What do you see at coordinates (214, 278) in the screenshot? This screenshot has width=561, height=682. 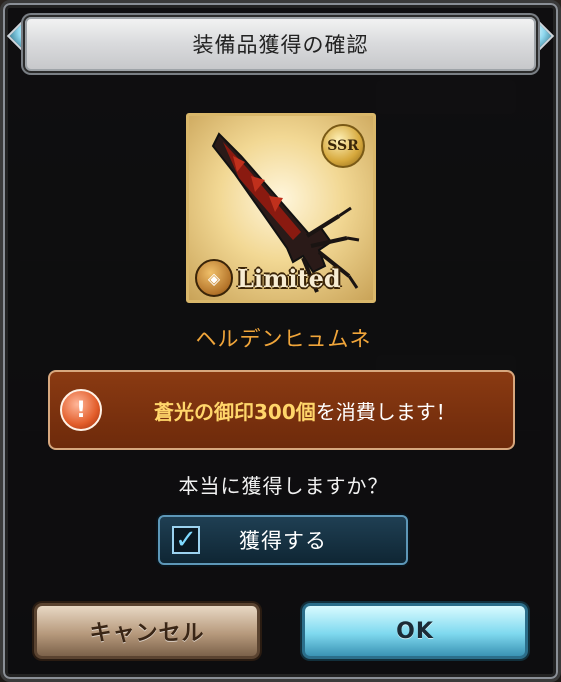 I see `limited-emblem-icon: ◈` at bounding box center [214, 278].